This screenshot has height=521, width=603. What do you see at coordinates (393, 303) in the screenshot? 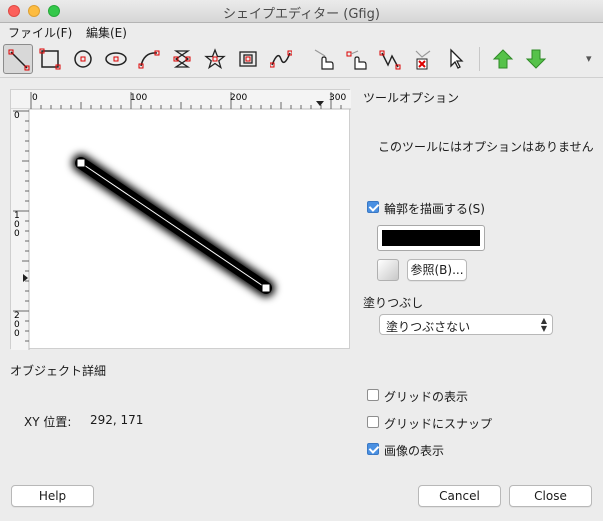
I see `fill-heading: 塗りつぶし` at bounding box center [393, 303].